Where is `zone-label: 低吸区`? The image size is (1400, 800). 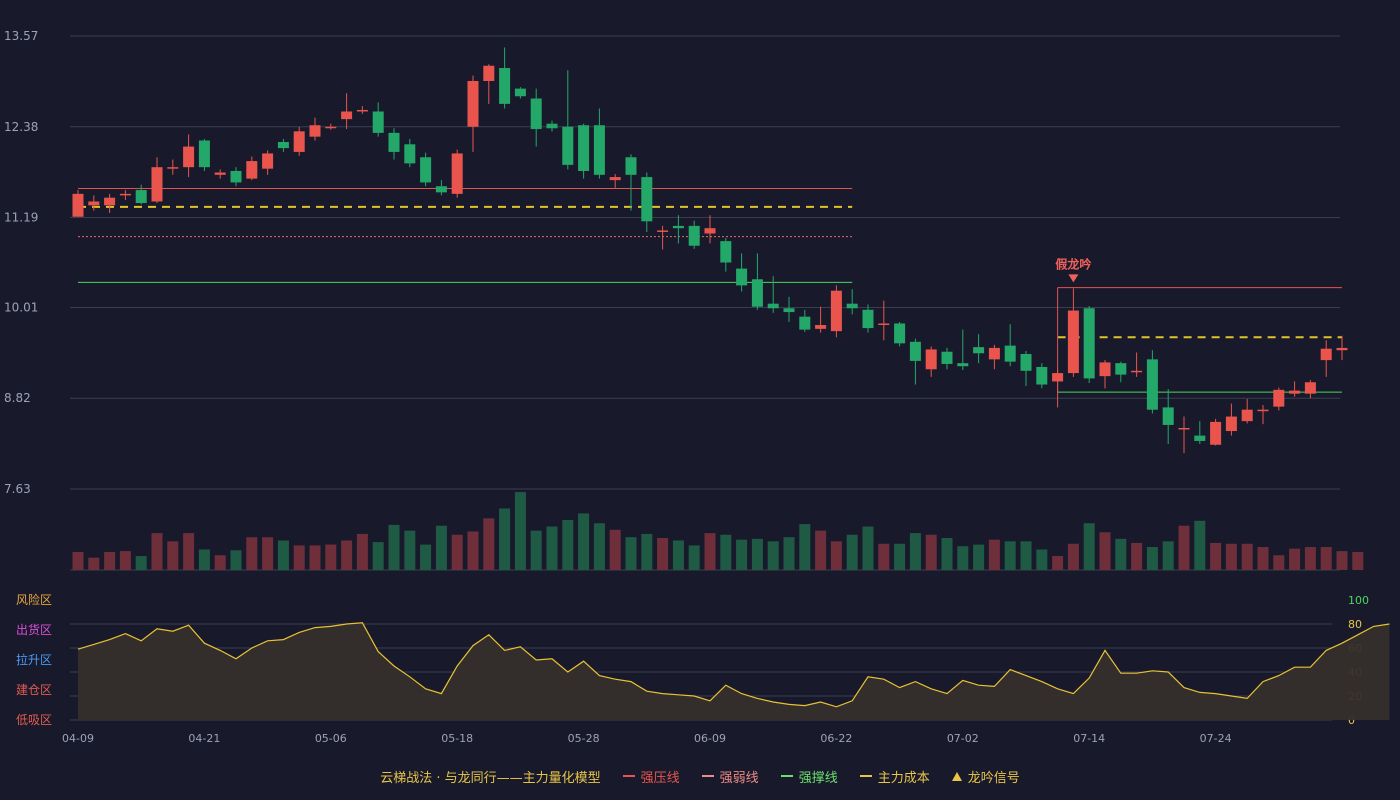
zone-label: 低吸区 is located at coordinates (34, 720).